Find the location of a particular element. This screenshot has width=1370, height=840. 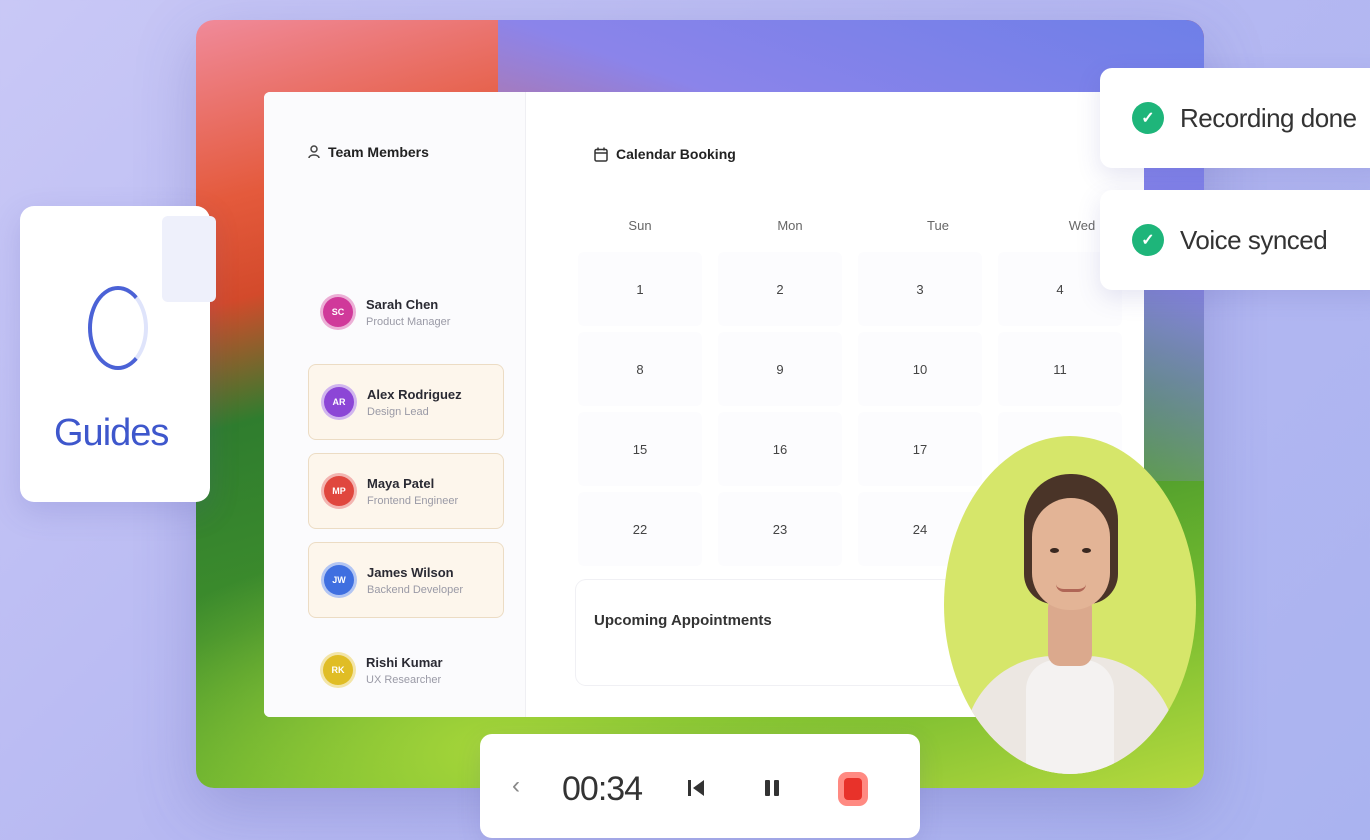

guides-card: Guides is located at coordinates (118, 354).